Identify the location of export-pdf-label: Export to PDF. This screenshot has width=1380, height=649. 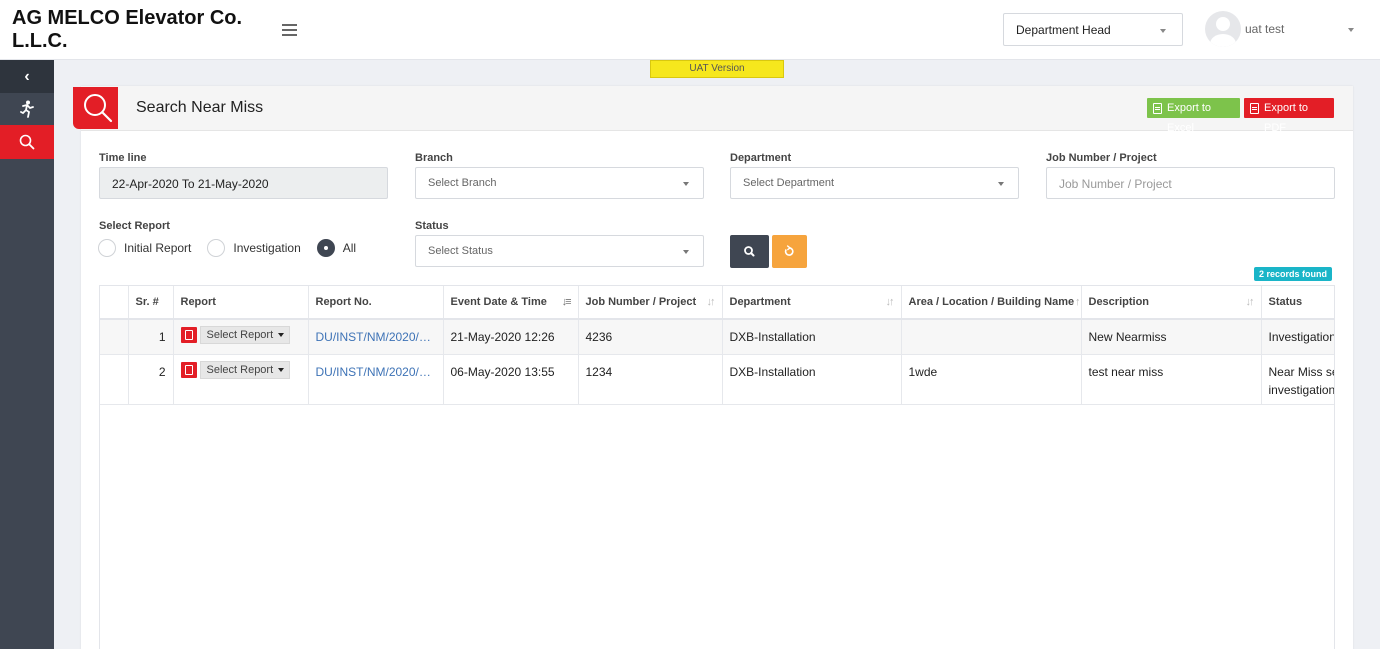
(1286, 118).